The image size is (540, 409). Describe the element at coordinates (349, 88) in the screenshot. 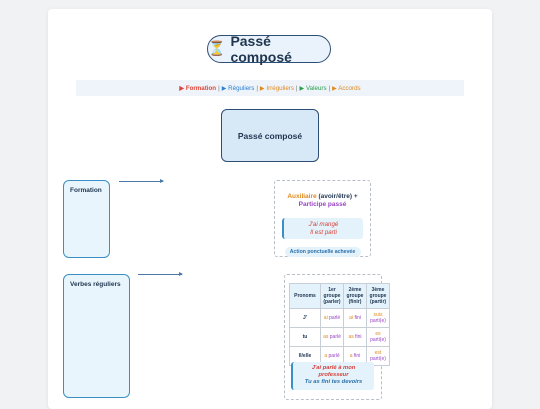

I see `nav-link-label: Accords` at that location.